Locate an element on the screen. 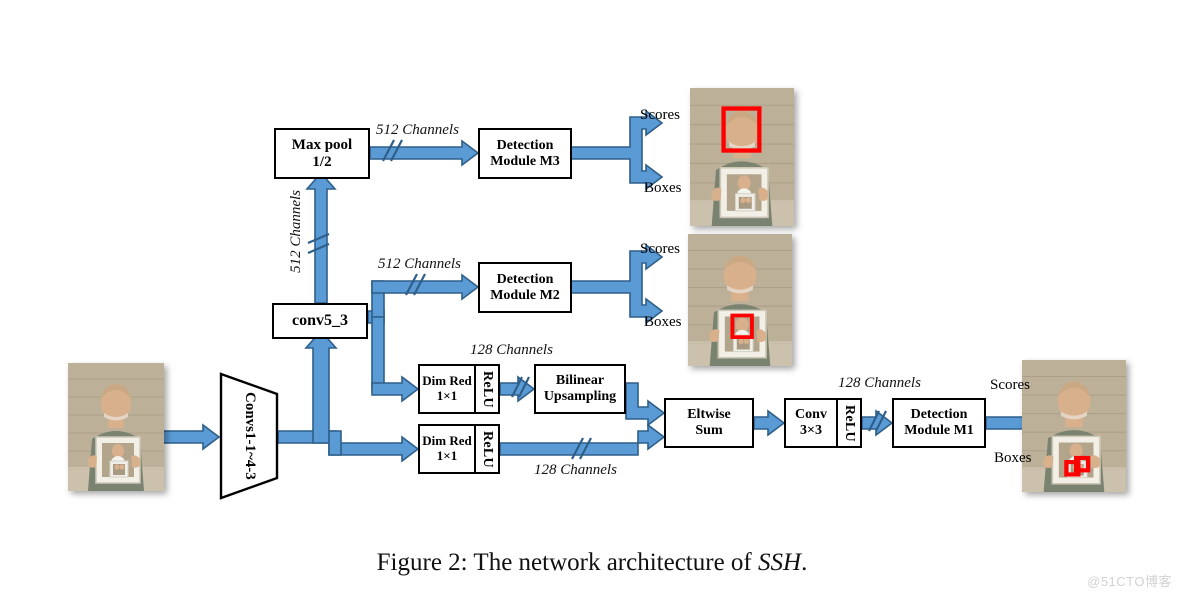 The height and width of the screenshot is (598, 1184). block-max-pool: Max pool 1/2 is located at coordinates (322, 153).